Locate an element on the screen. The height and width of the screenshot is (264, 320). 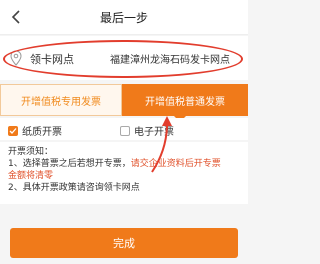
pickup-label: 领卡网点 is located at coordinates (52, 59).